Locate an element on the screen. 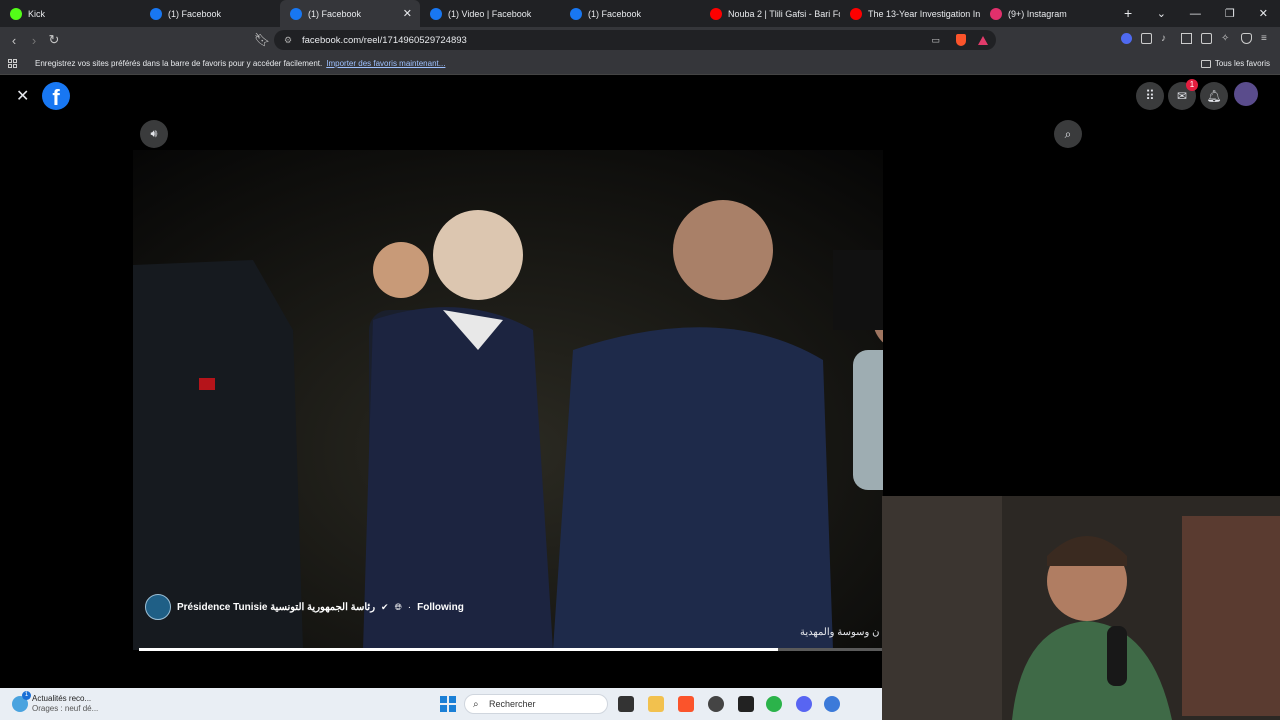 Image resolution: width=1280 pixels, height=720 pixels. kick-icon is located at coordinates (16, 13).